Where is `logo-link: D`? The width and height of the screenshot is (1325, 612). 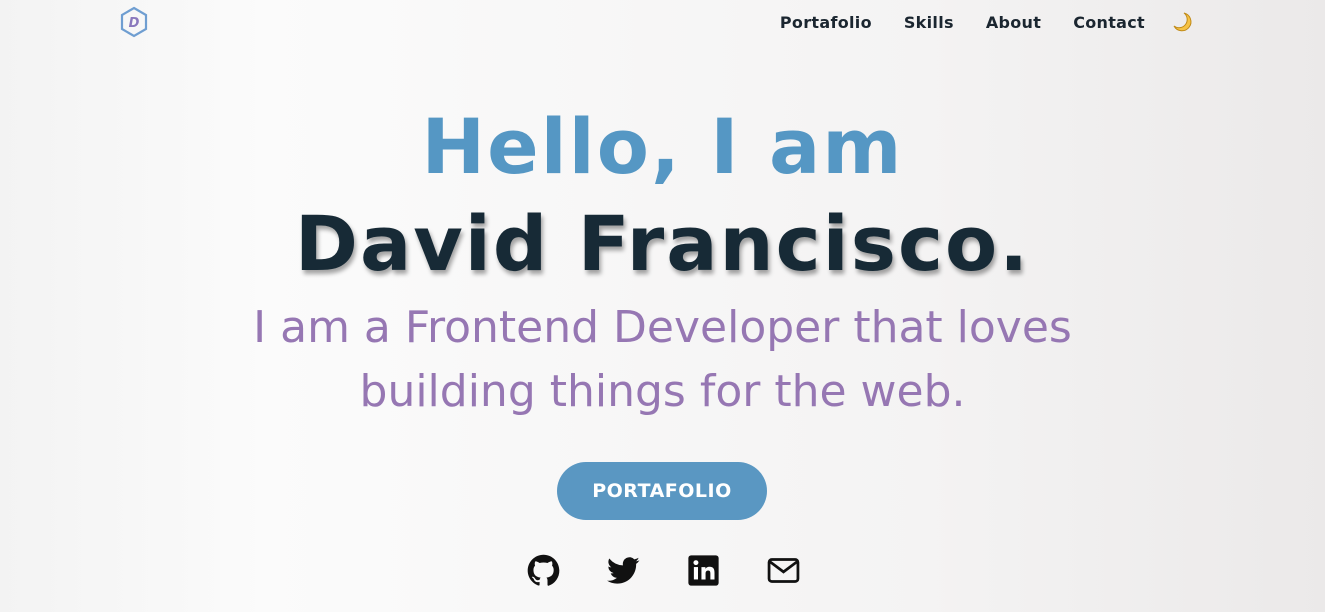
logo-link: D is located at coordinates (134, 22).